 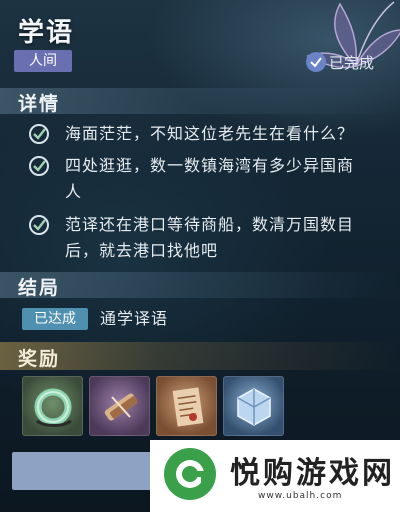 What do you see at coordinates (210, 237) in the screenshot?
I see `objective-text: 范译还在港口等待商船，数清万国数目后，就去港口找他吧` at bounding box center [210, 237].